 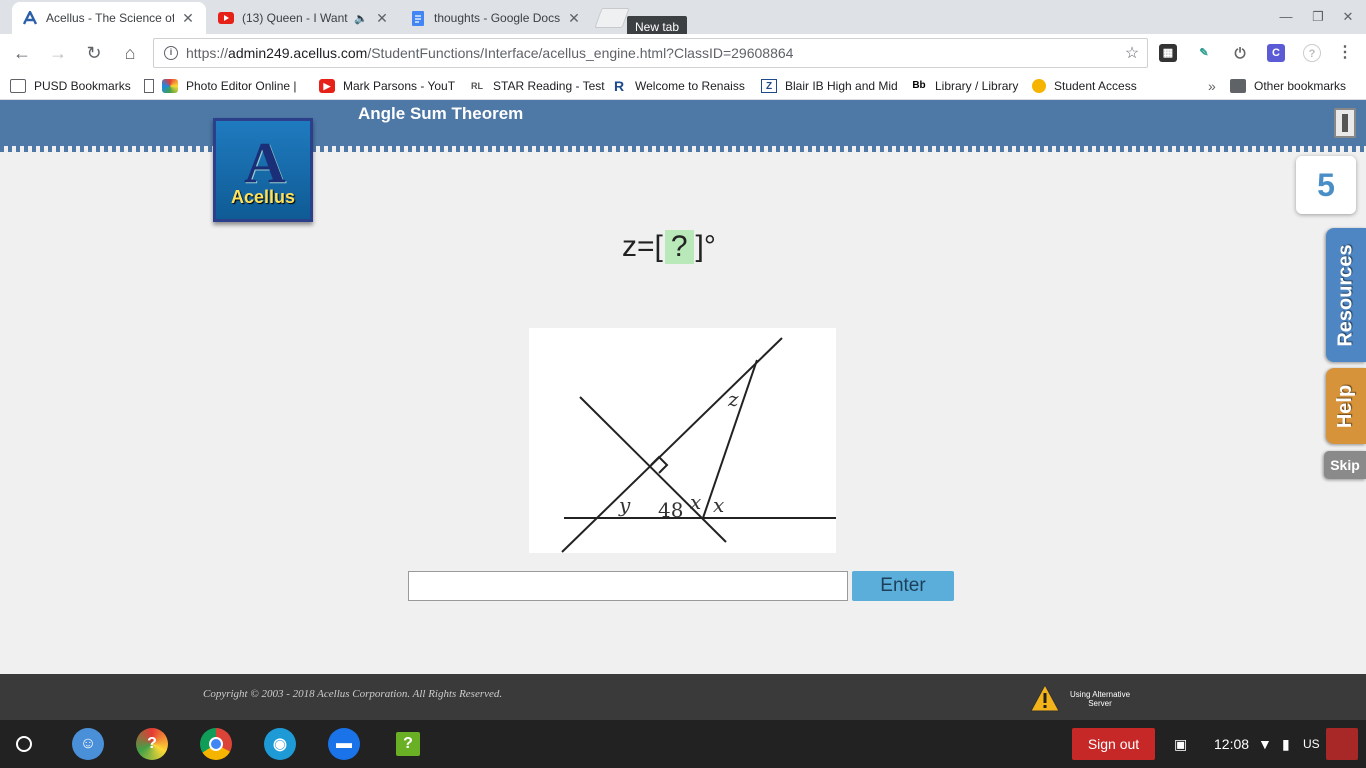 What do you see at coordinates (1113, 744) in the screenshot?
I see `sign-out-button: Sign out` at bounding box center [1113, 744].